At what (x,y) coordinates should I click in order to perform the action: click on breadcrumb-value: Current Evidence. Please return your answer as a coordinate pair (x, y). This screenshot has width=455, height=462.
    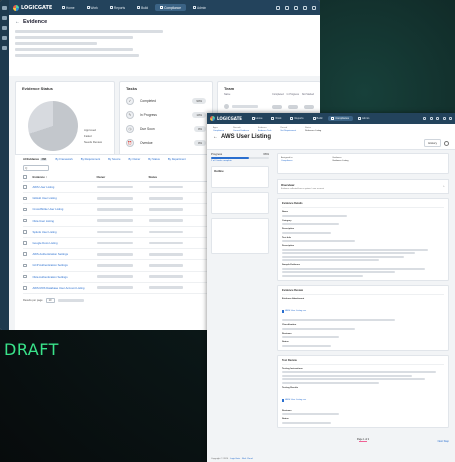
    Looking at the image, I should click on (241, 131).